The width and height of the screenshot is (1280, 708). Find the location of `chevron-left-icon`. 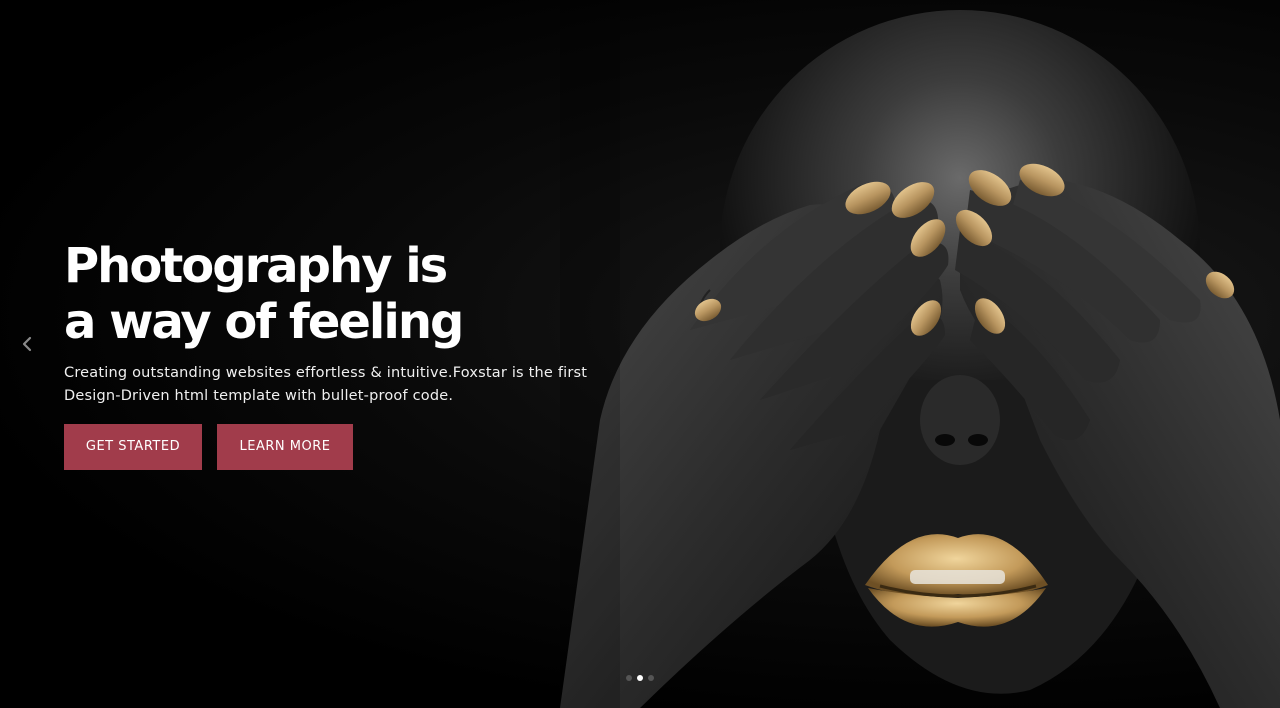

chevron-left-icon is located at coordinates (27, 344).